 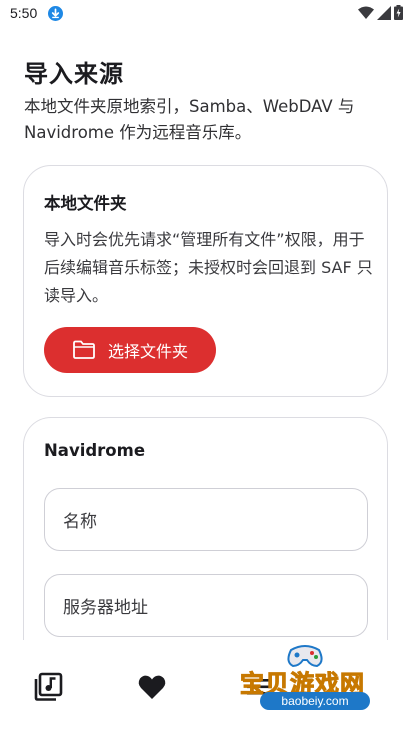 I want to click on download-notification-icon, so click(x=55, y=13).